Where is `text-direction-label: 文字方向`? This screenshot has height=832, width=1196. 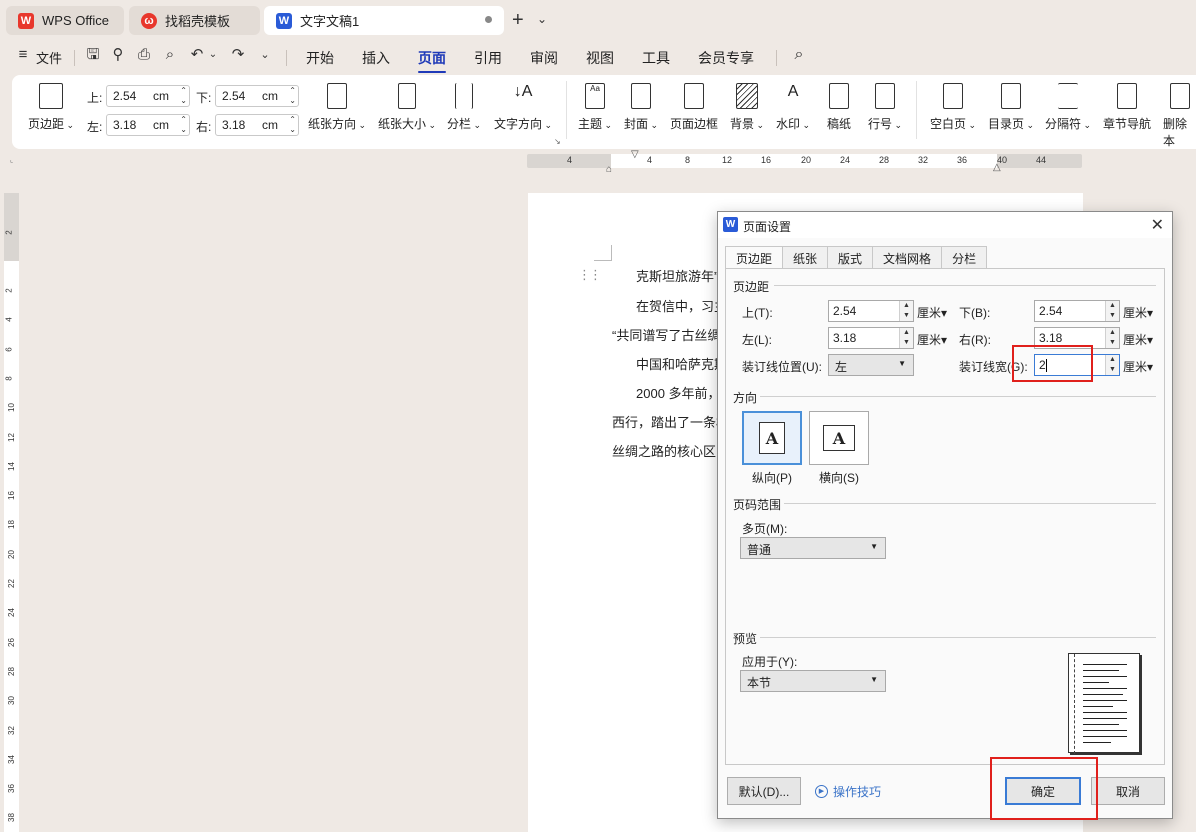 text-direction-label: 文字方向 is located at coordinates (523, 123).